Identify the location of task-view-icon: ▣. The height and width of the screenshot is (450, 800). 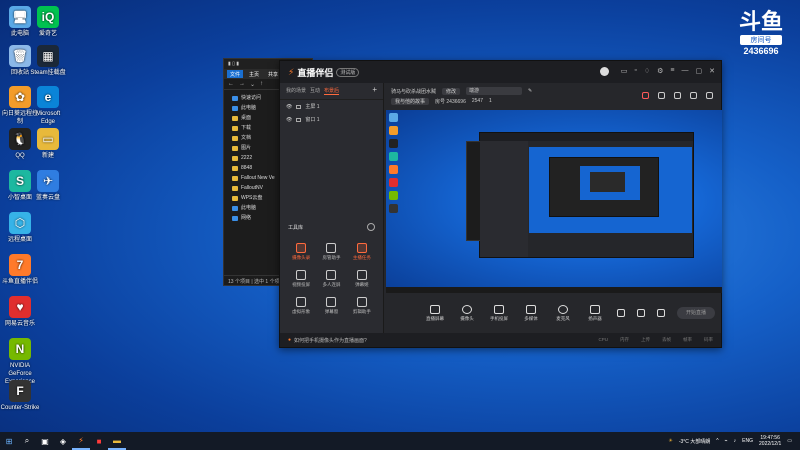
(45, 441).